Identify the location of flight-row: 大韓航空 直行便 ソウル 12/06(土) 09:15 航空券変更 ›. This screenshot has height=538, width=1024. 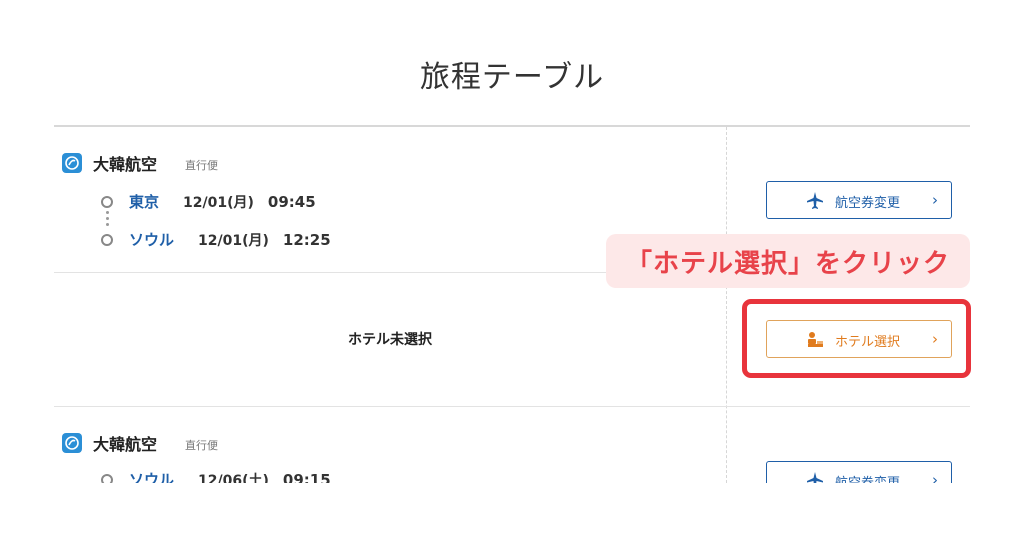
(512, 445).